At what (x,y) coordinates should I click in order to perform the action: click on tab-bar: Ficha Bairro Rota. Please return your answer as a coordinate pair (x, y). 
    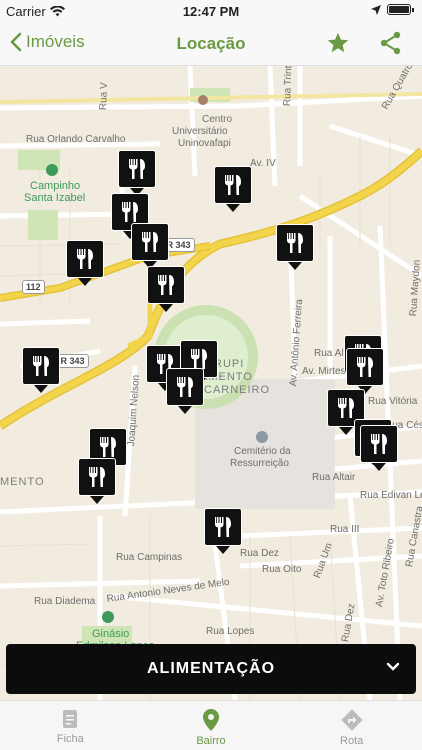
    Looking at the image, I should click on (211, 725).